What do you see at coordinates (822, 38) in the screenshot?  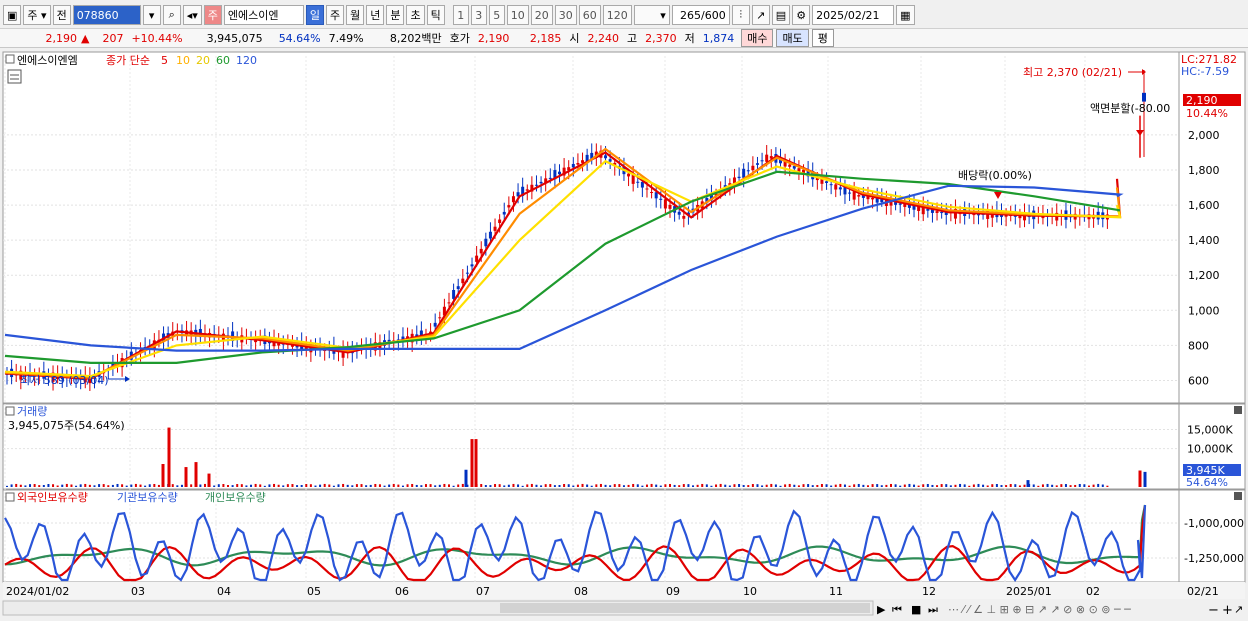 I see `balance-button: 평` at bounding box center [822, 38].